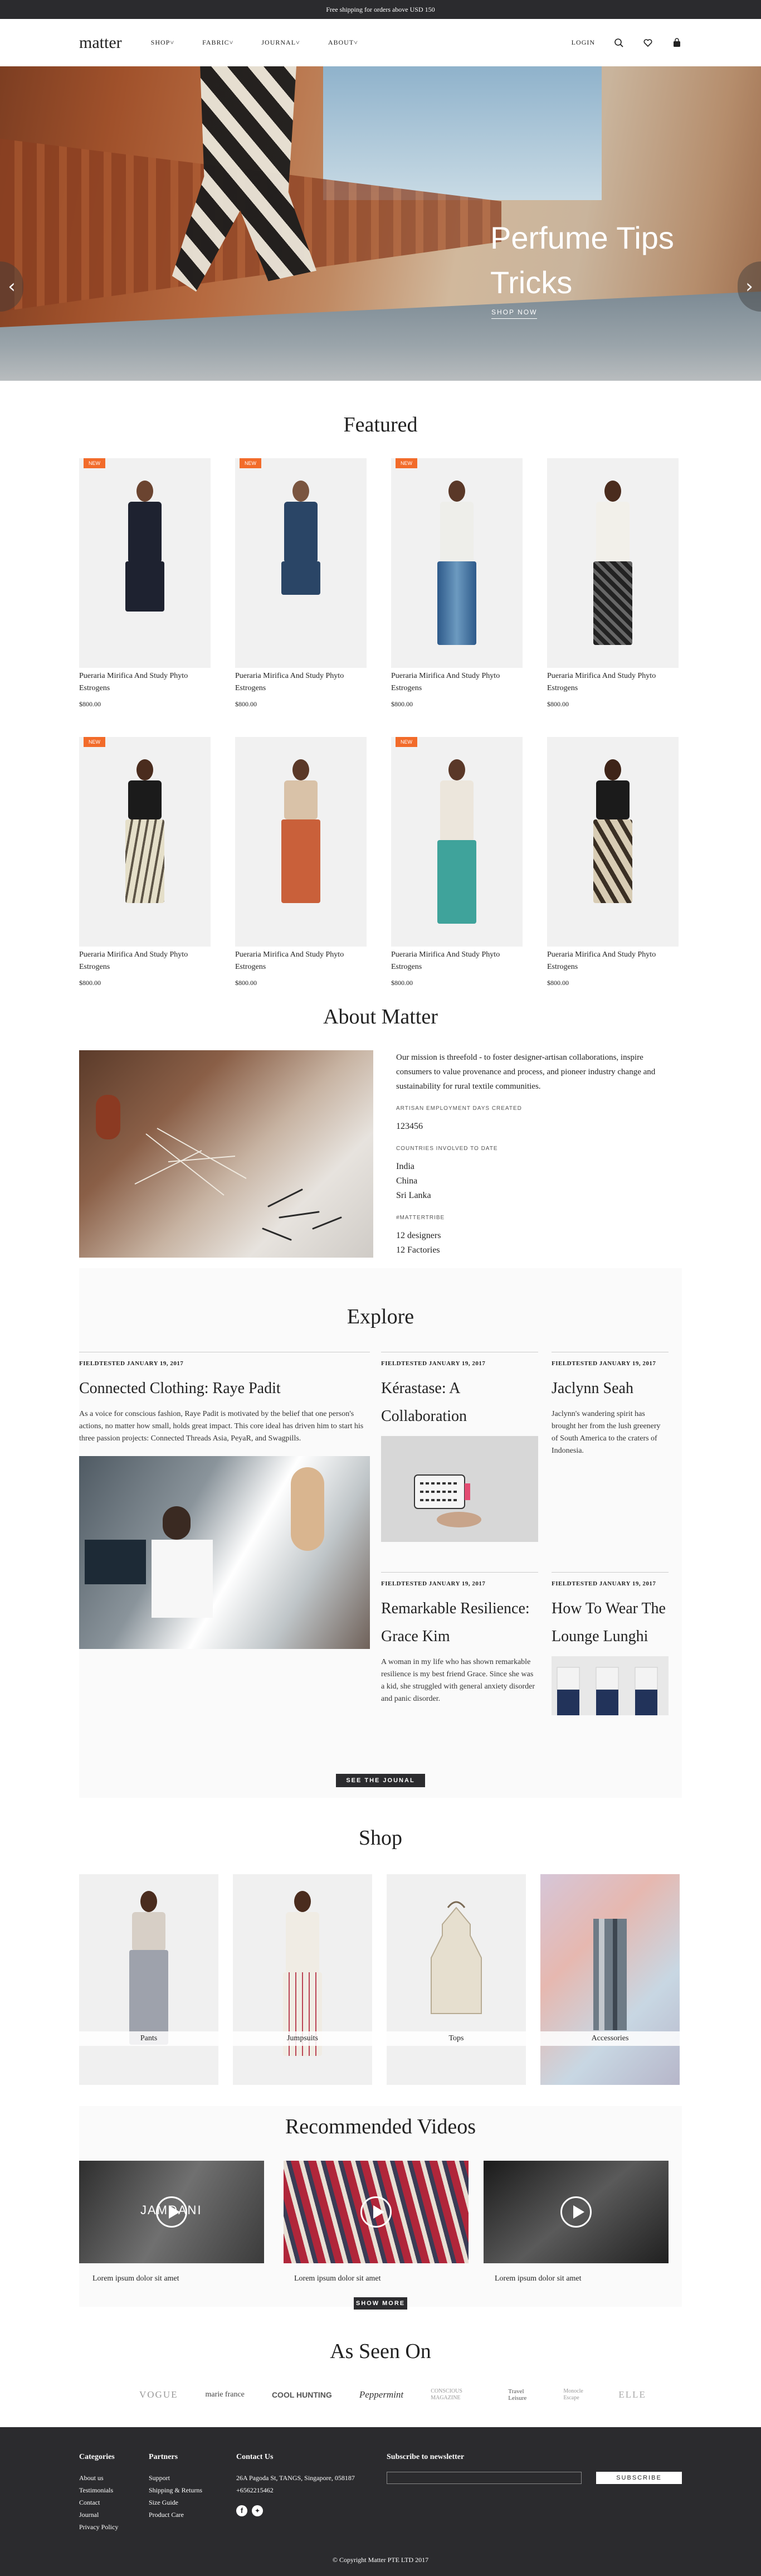 The height and width of the screenshot is (2576, 761). I want to click on heart-icon, so click(648, 43).